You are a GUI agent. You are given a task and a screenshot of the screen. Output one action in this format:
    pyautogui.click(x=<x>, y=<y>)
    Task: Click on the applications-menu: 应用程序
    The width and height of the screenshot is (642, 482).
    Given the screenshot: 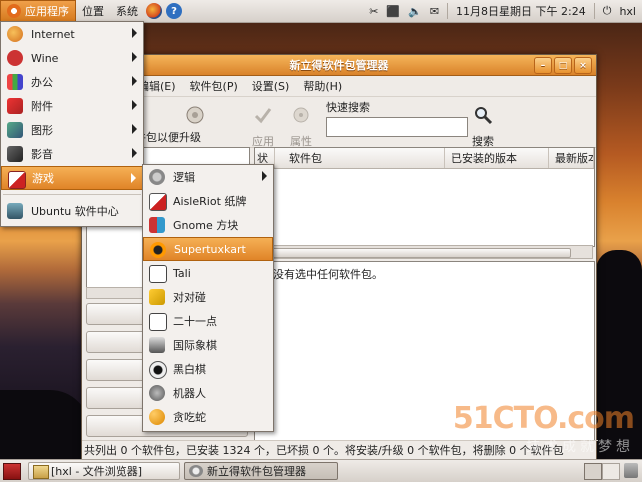 What is the action you would take?
    pyautogui.click(x=38, y=11)
    